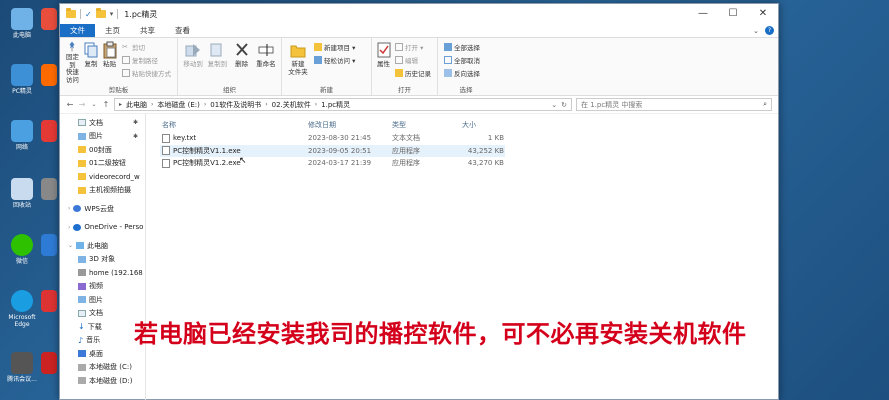 The height and width of the screenshot is (400, 889). I want to click on nav-item-drive-c: 本地磁盘 (C:), so click(102, 368).